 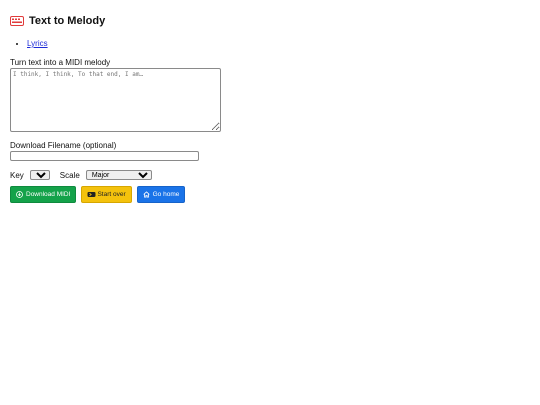 I want to click on start-over-button: Start over, so click(x=106, y=194).